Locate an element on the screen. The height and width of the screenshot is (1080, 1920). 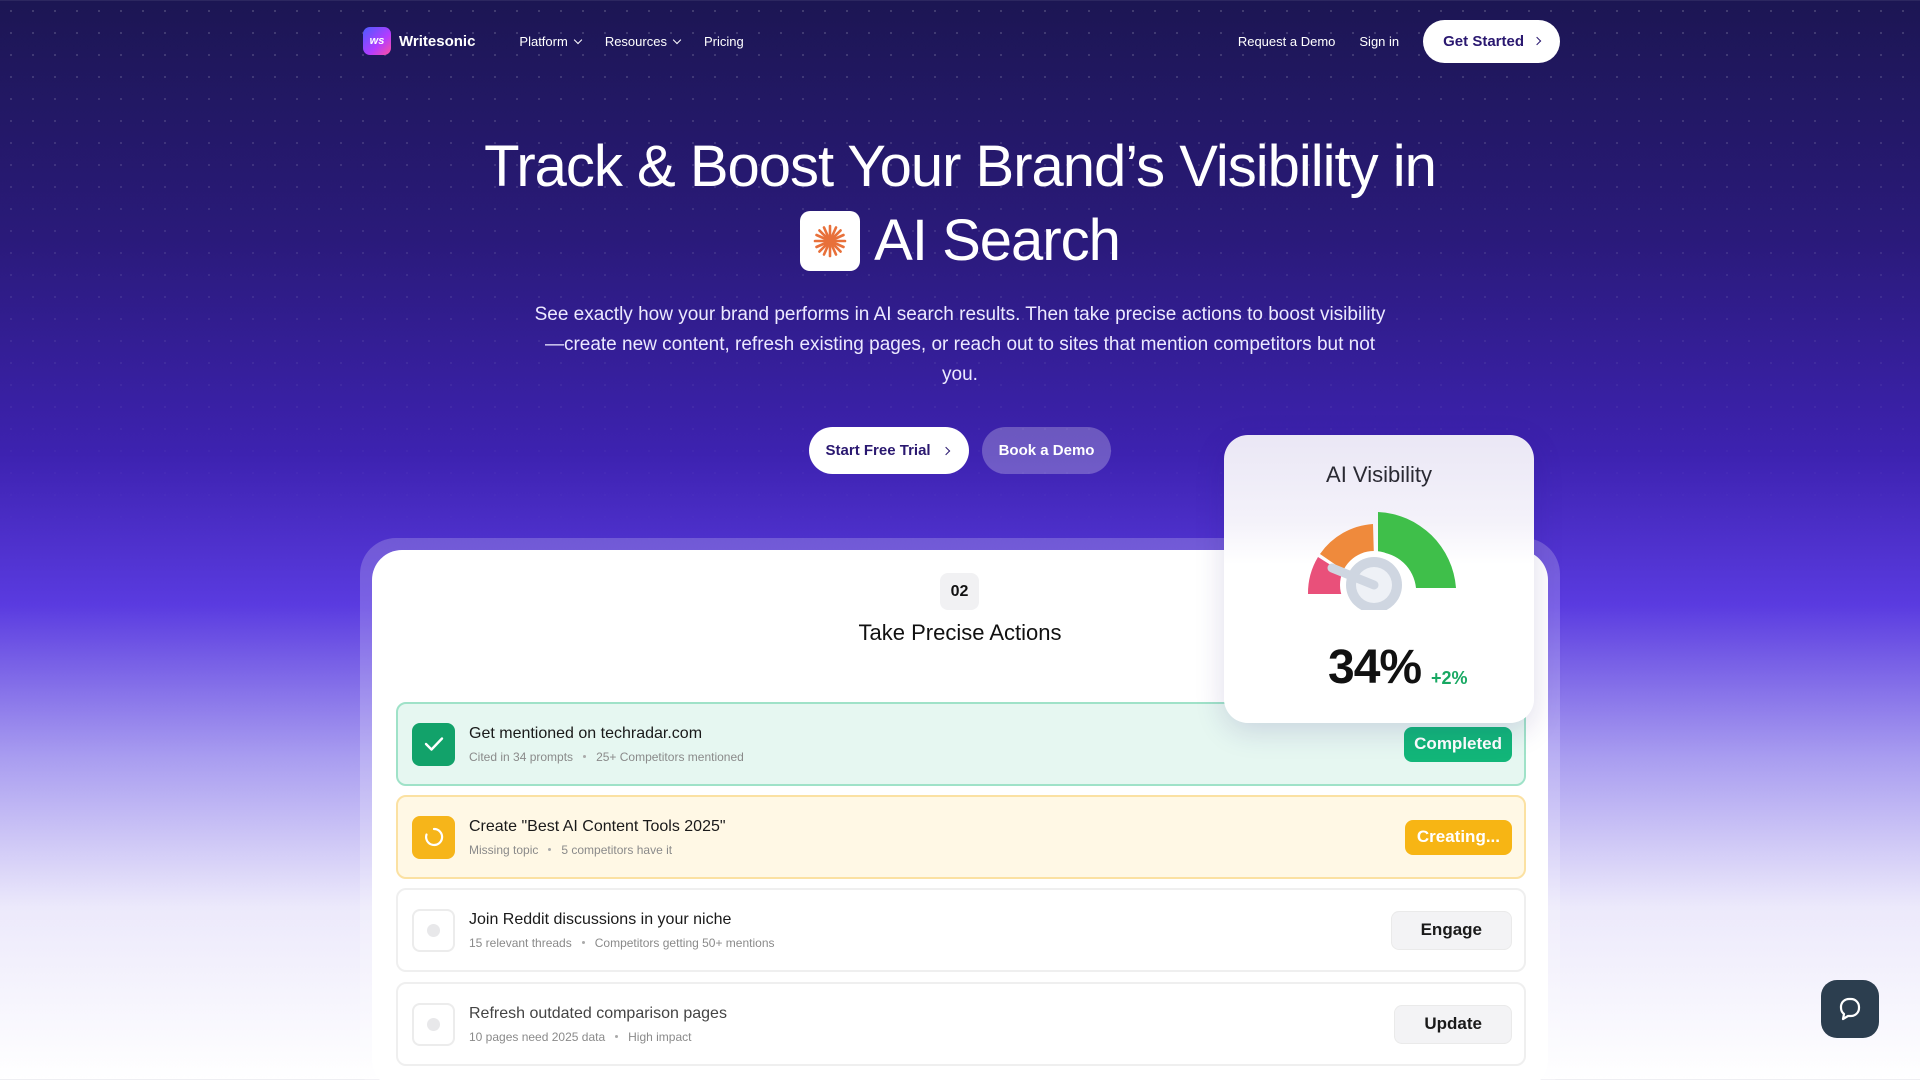
action-meta: 10 pages need 2025 data High impact is located at coordinates (598, 1037).